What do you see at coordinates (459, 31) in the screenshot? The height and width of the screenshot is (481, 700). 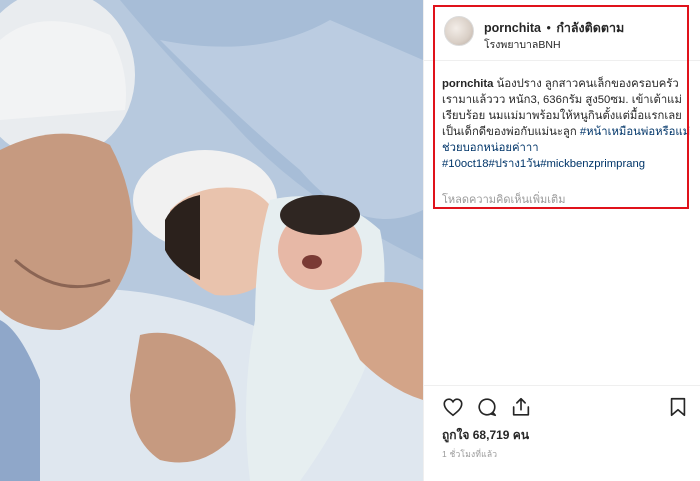 I see `avatar` at bounding box center [459, 31].